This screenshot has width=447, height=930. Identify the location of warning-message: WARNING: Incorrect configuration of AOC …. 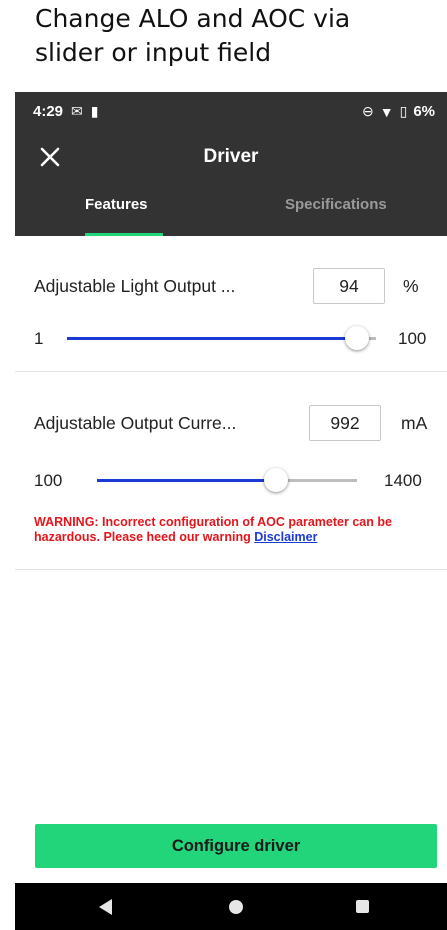
(236, 530).